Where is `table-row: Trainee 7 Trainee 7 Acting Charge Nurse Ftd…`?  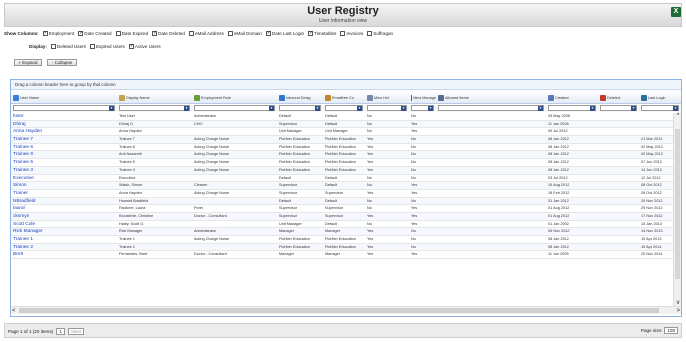
table-row: Trainee 7 Trainee 7 Acting Charge Nurse Ftd… is located at coordinates (342, 140).